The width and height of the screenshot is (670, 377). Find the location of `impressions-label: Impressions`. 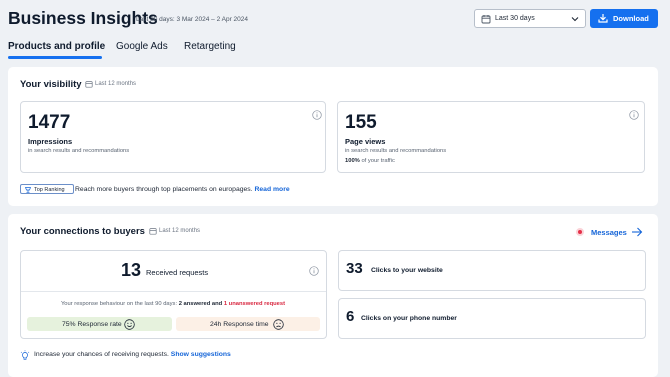

impressions-label: Impressions is located at coordinates (50, 141).